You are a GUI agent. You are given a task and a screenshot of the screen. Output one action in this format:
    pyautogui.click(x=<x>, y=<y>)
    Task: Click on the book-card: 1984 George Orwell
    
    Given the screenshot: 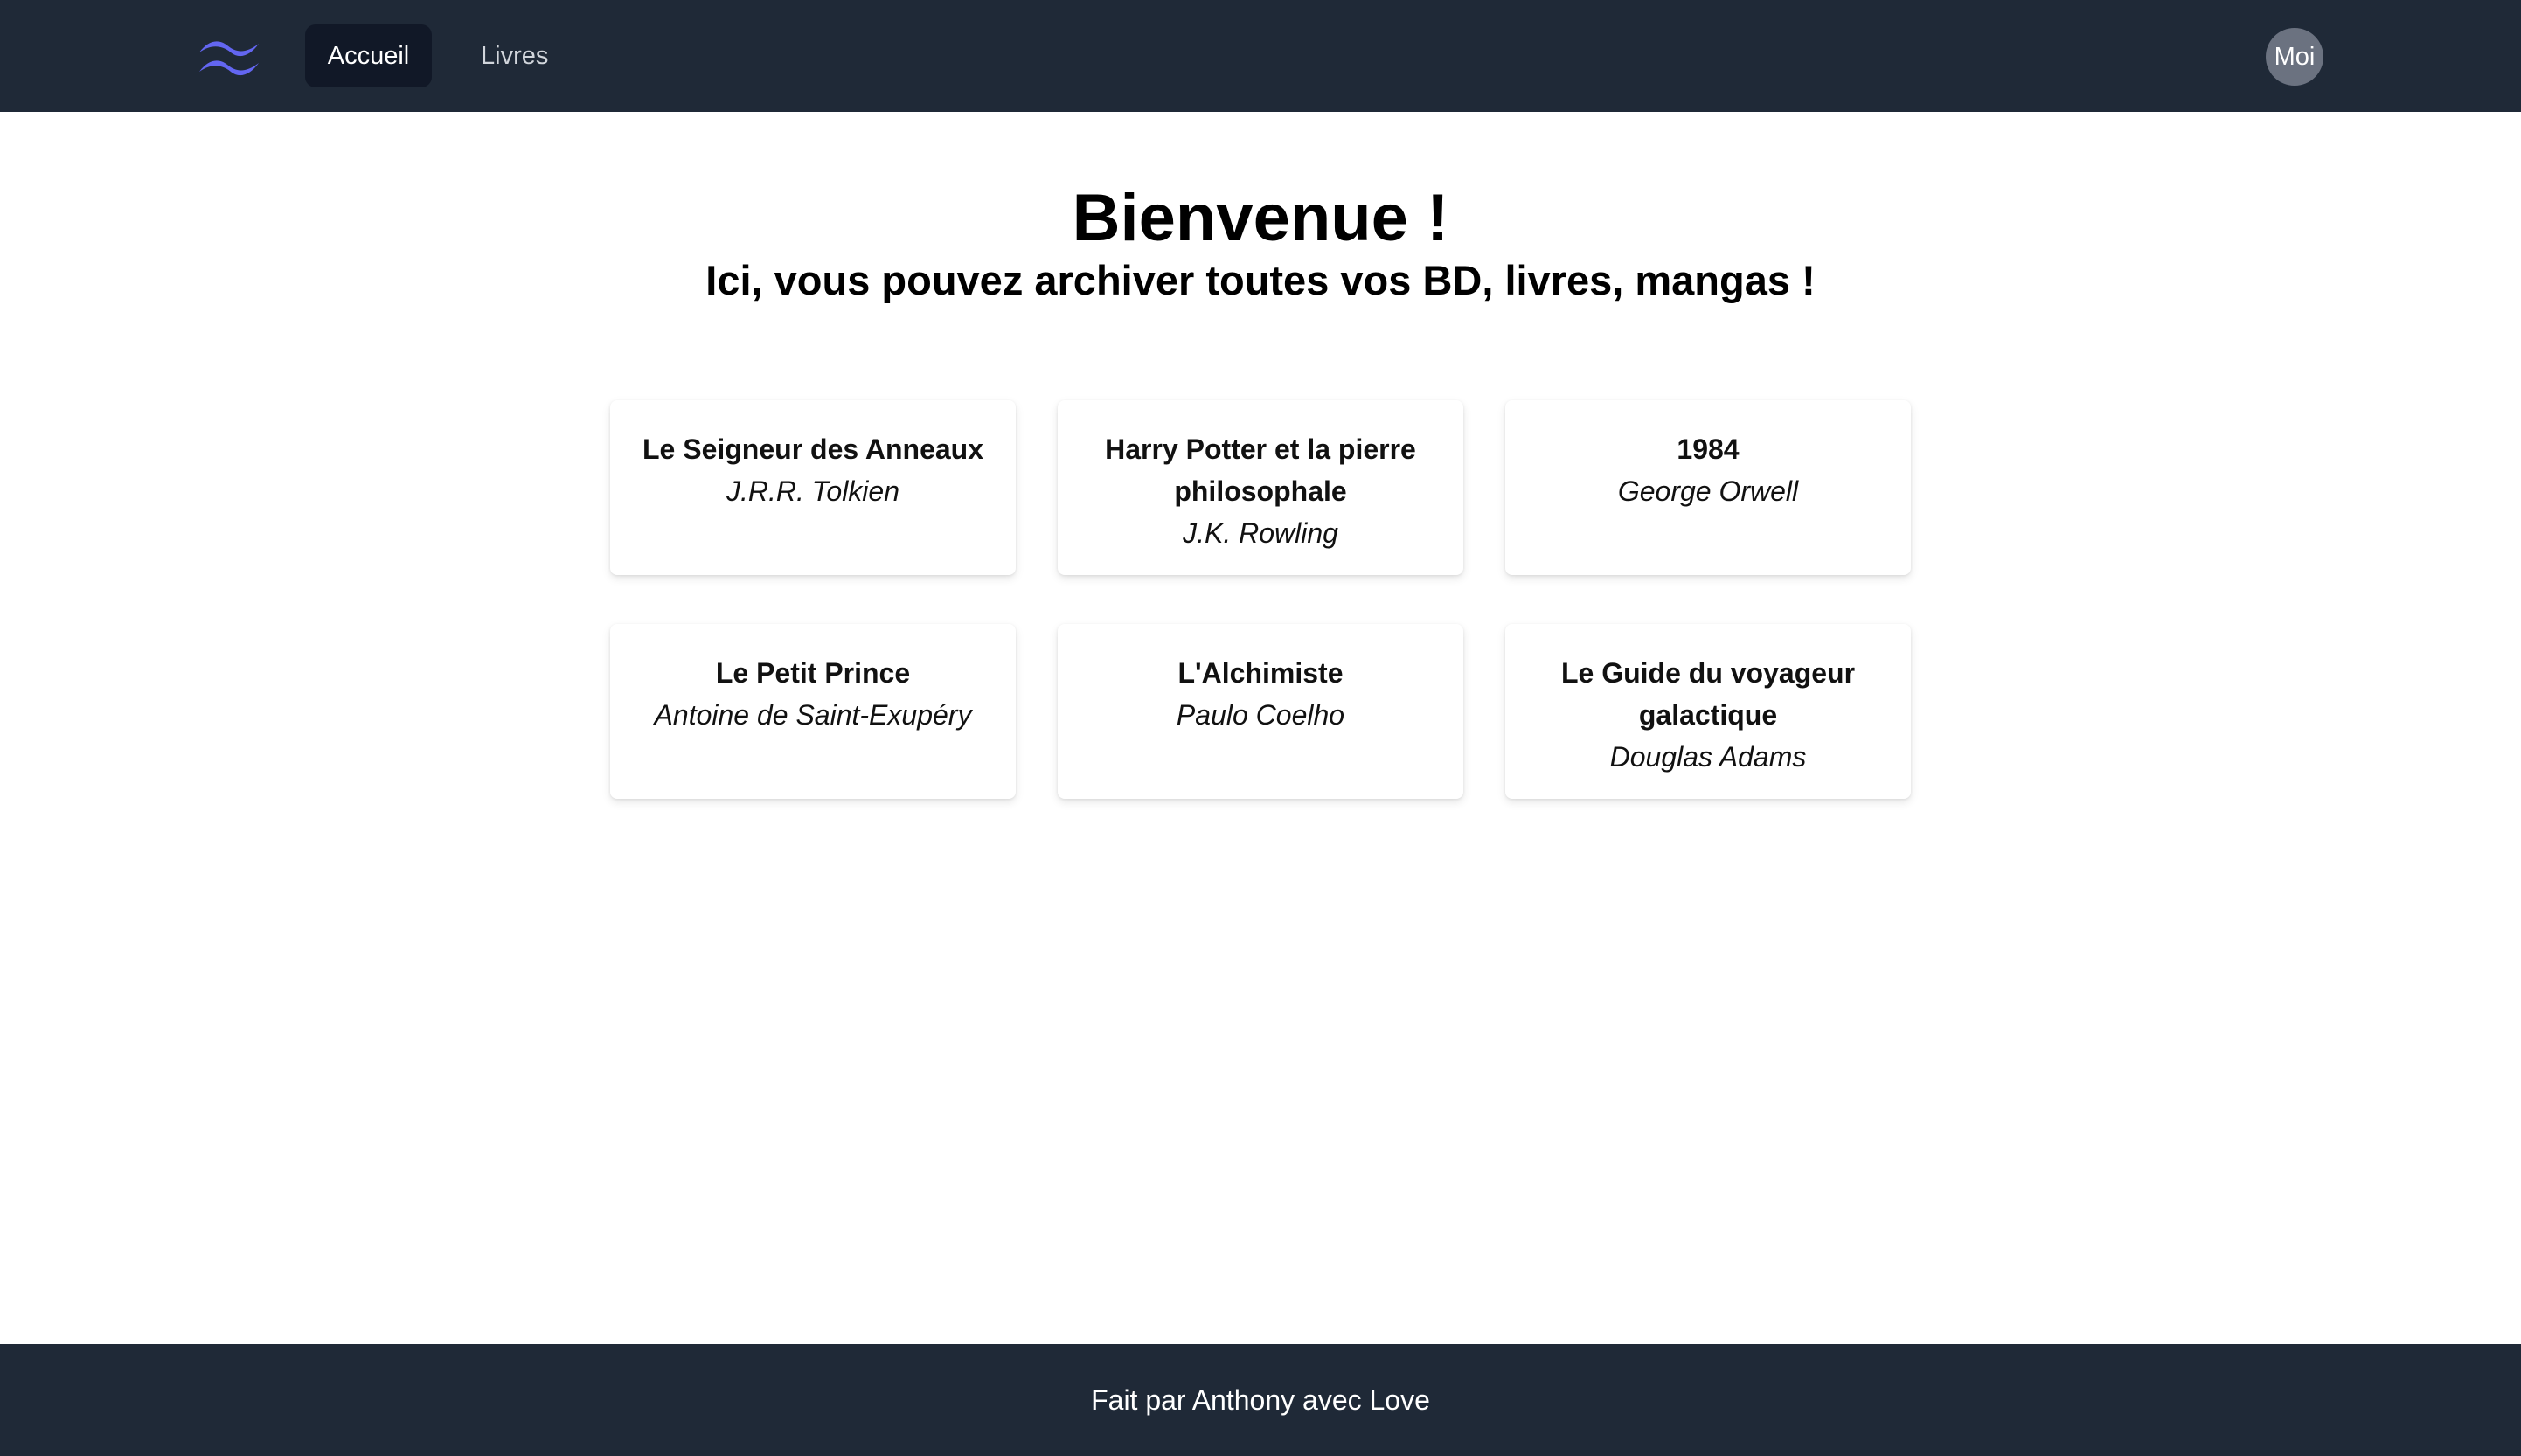 What is the action you would take?
    pyautogui.click(x=1708, y=487)
    